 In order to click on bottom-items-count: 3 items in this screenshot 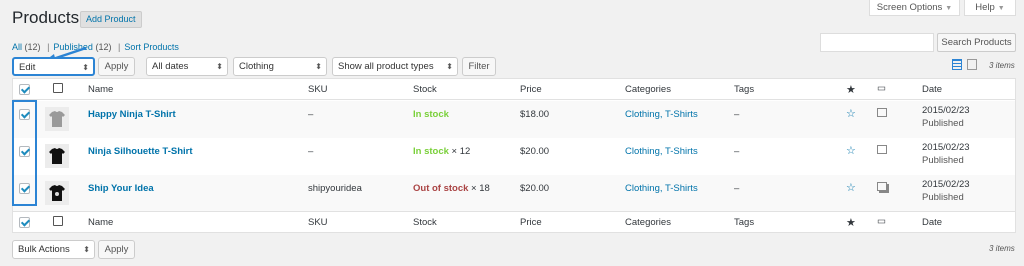, I will do `click(1002, 248)`.